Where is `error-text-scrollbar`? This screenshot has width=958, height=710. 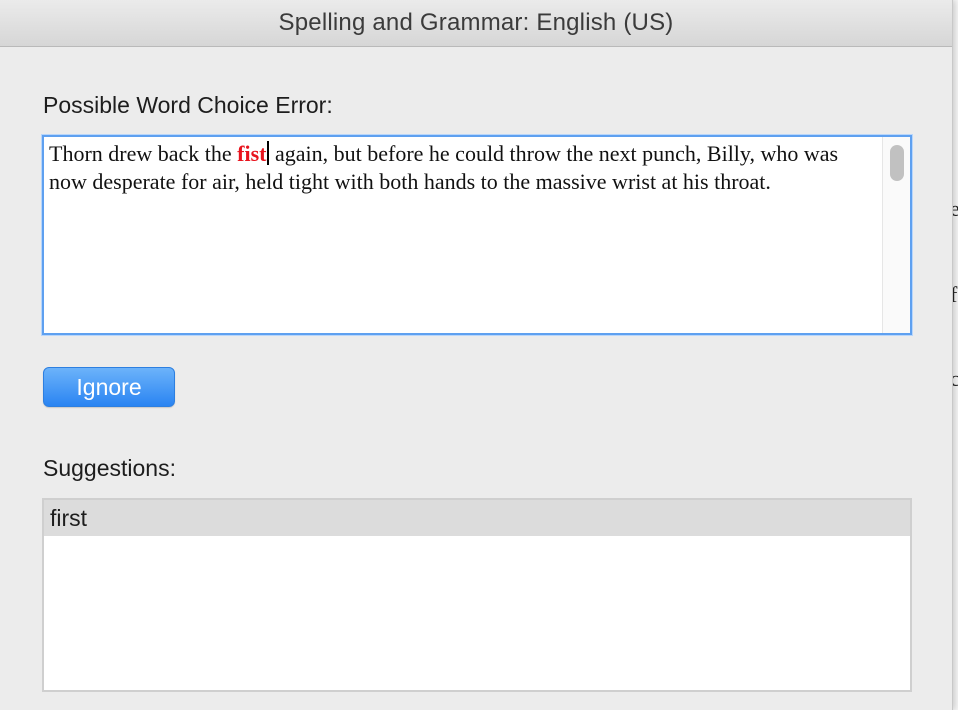
error-text-scrollbar is located at coordinates (896, 235).